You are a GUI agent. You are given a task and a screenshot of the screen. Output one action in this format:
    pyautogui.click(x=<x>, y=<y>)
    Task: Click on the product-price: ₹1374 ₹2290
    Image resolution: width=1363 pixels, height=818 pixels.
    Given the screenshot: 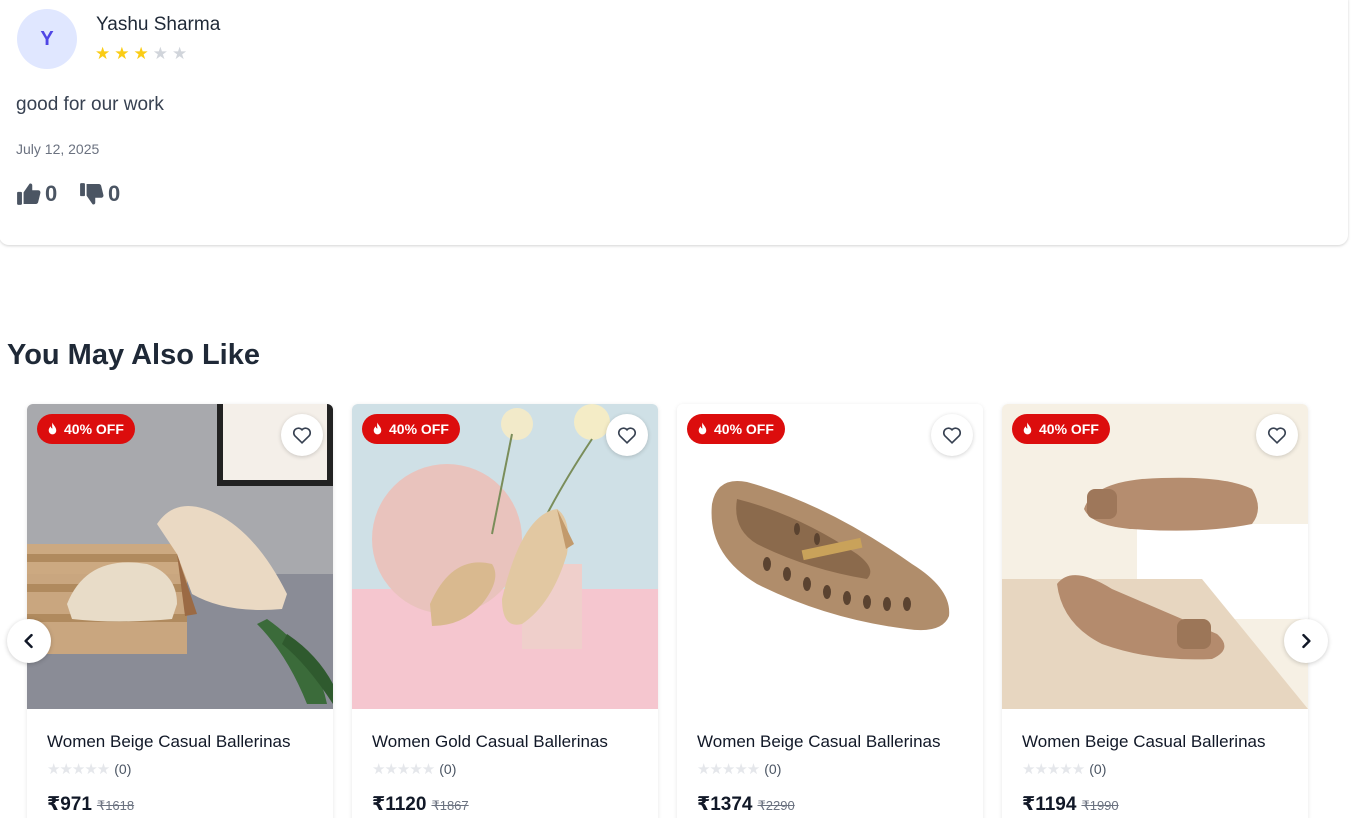 What is the action you would take?
    pyautogui.click(x=746, y=804)
    